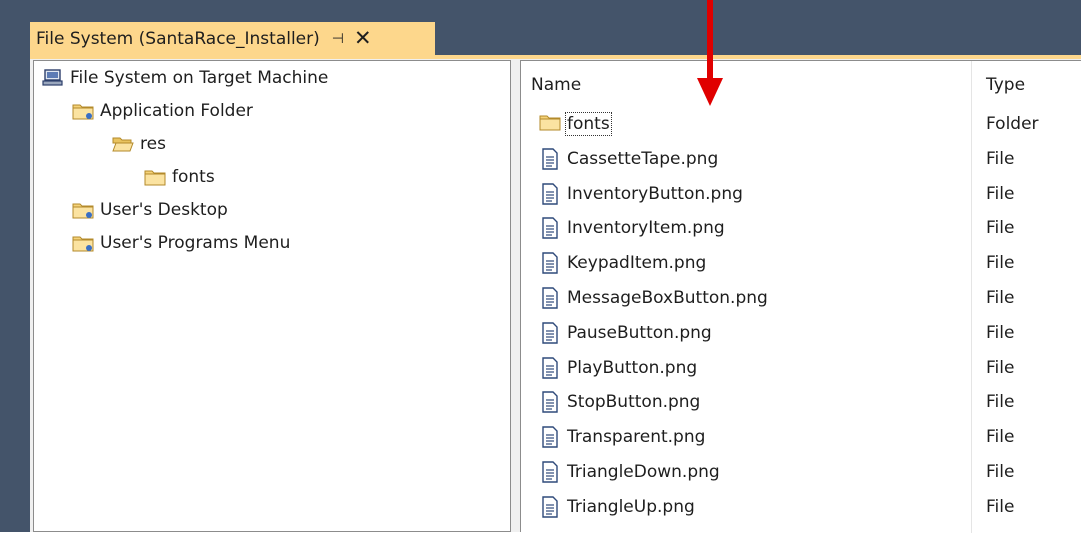  I want to click on list-item-name: InventoryItem.png, so click(632, 228).